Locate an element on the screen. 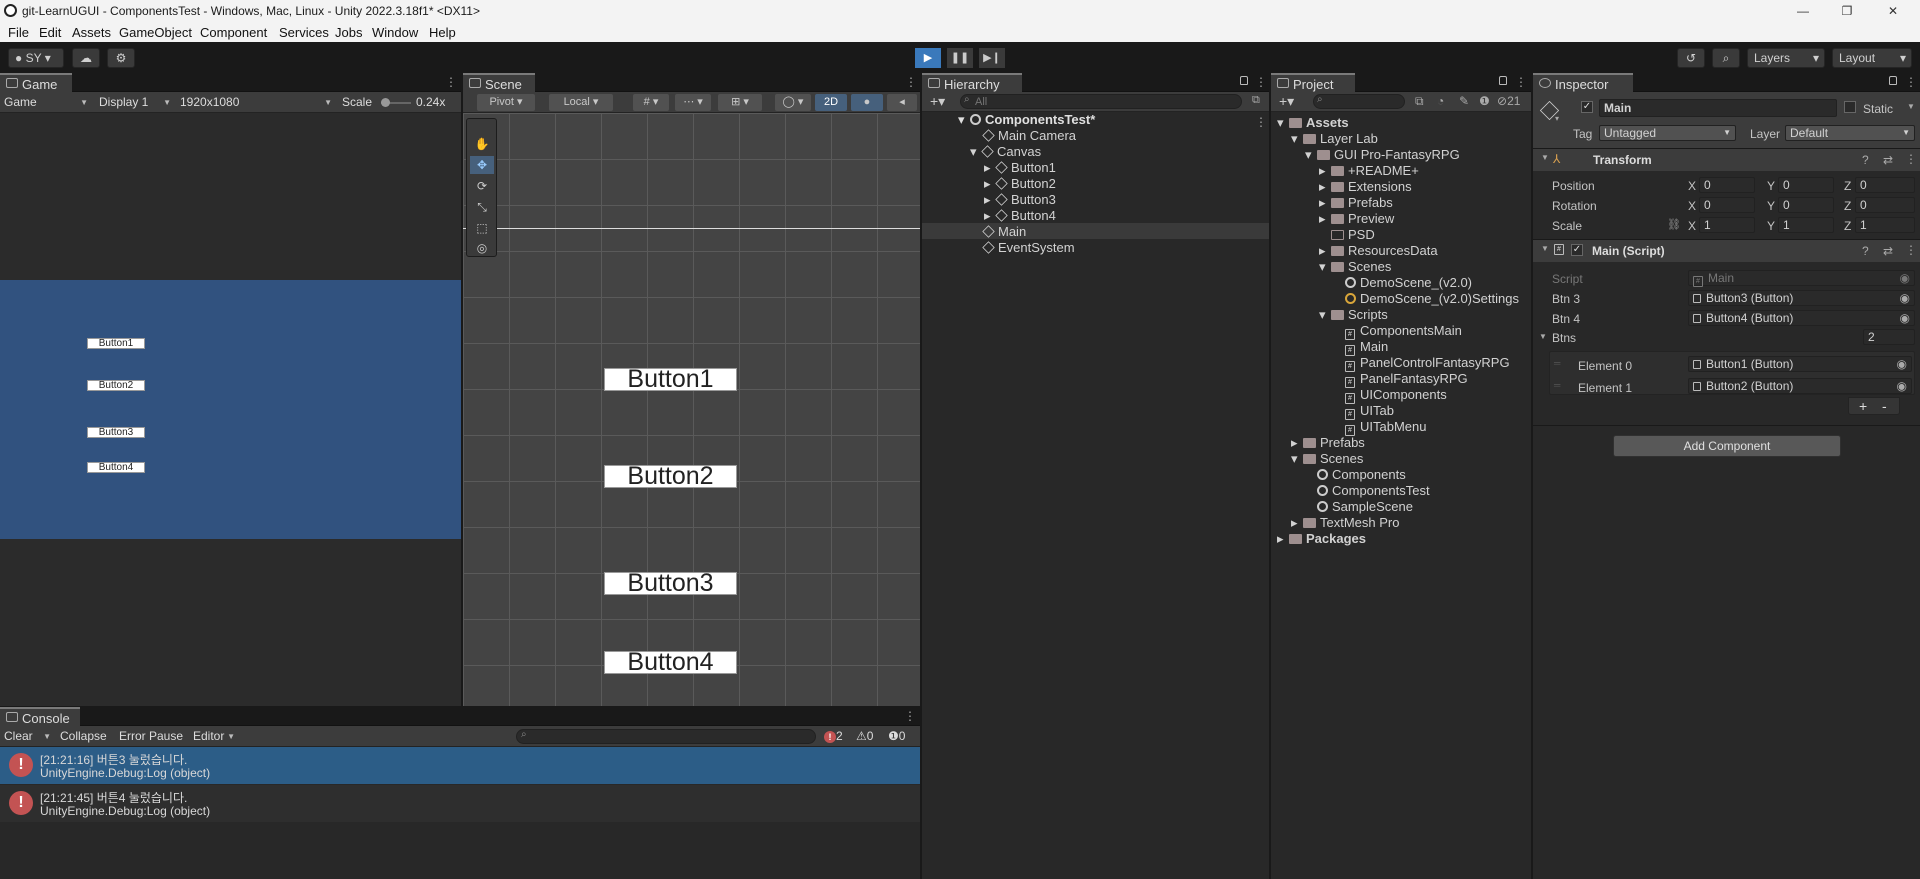 Image resolution: width=1920 pixels, height=879 pixels. menu-window: Window is located at coordinates (395, 32).